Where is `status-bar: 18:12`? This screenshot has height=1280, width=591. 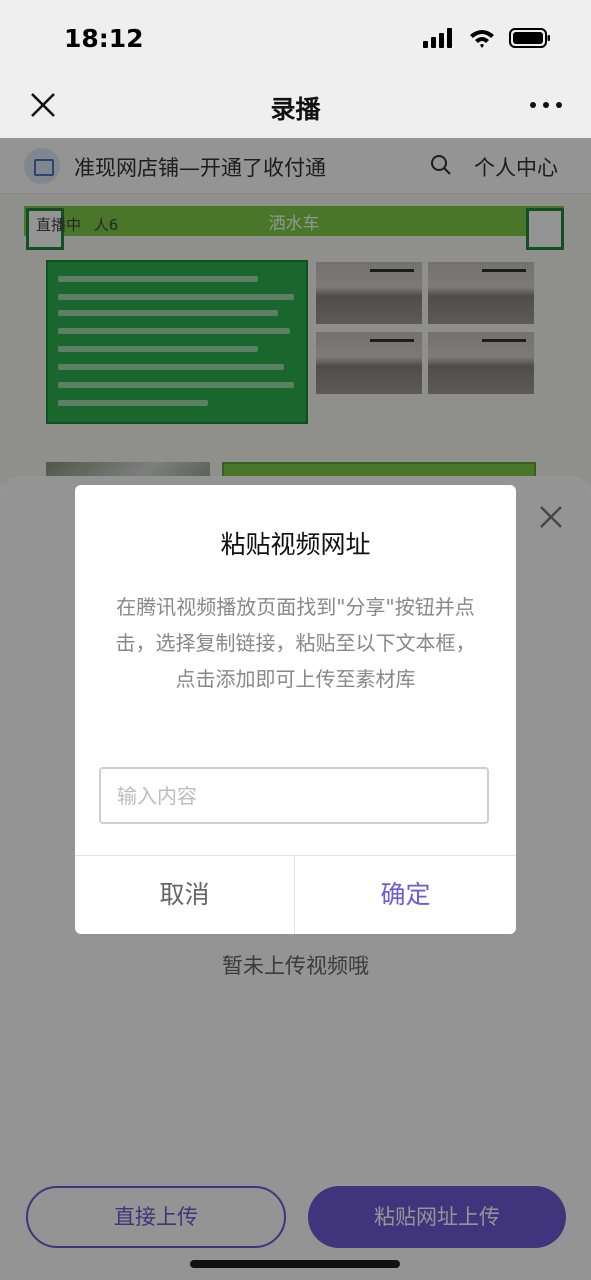
status-bar: 18:12 is located at coordinates (295, 38).